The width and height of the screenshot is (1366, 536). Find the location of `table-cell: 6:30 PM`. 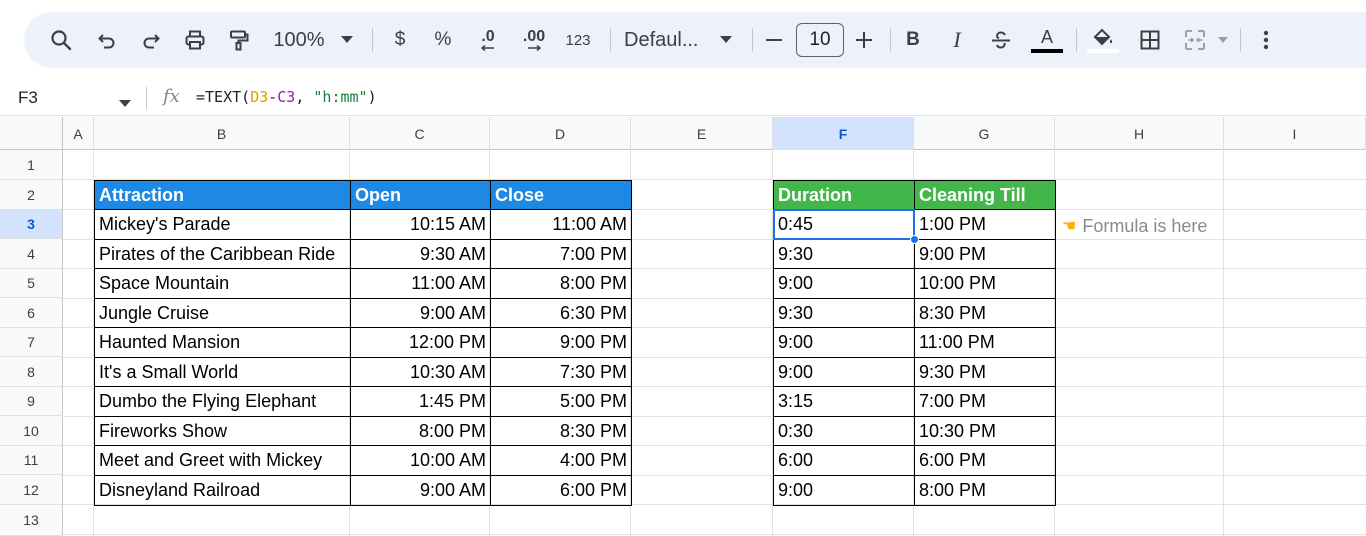

table-cell: 6:30 PM is located at coordinates (561, 313).